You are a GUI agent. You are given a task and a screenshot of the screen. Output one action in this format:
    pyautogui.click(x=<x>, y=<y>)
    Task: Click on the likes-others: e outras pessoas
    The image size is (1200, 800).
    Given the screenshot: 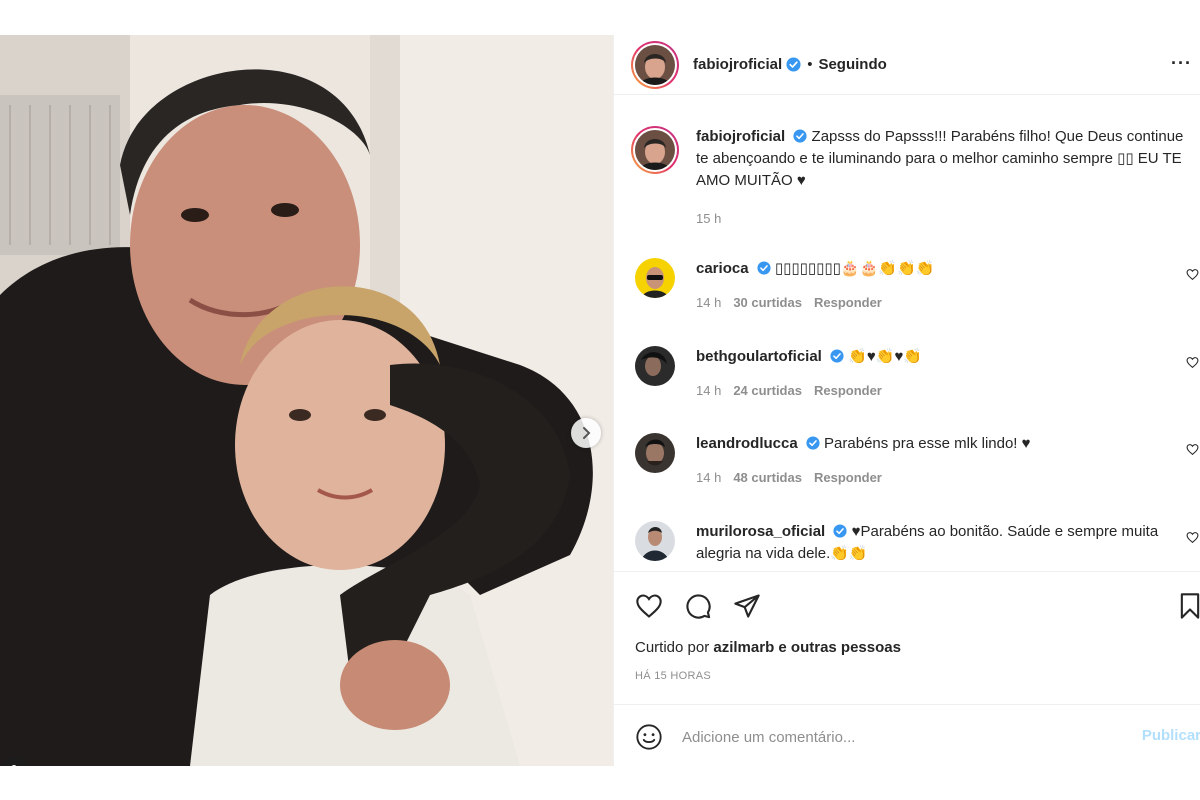 What is the action you would take?
    pyautogui.click(x=839, y=647)
    